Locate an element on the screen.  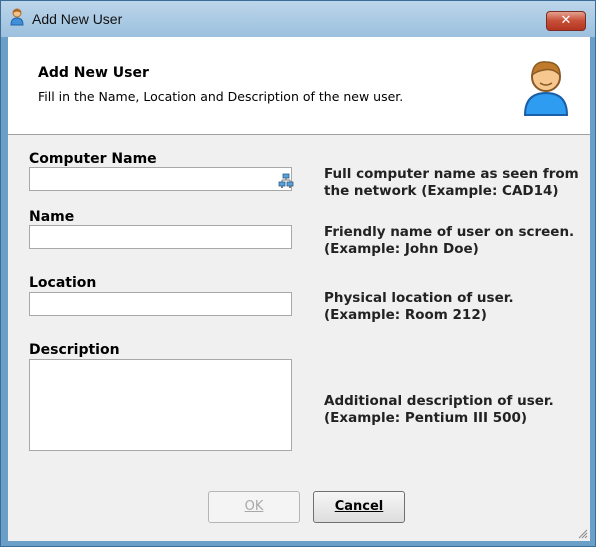
help-line: the network (Example: CAD14) is located at coordinates (441, 191).